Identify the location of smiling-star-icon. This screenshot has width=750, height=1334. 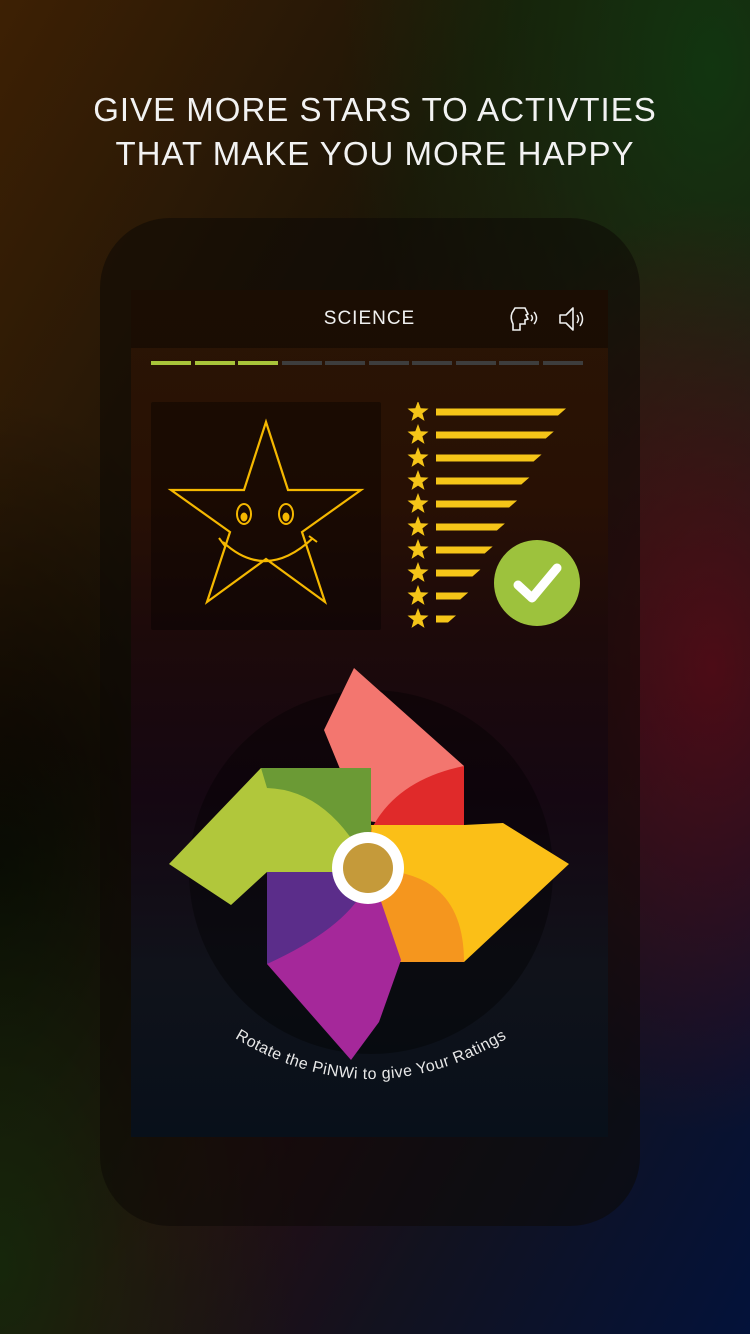
(266, 511).